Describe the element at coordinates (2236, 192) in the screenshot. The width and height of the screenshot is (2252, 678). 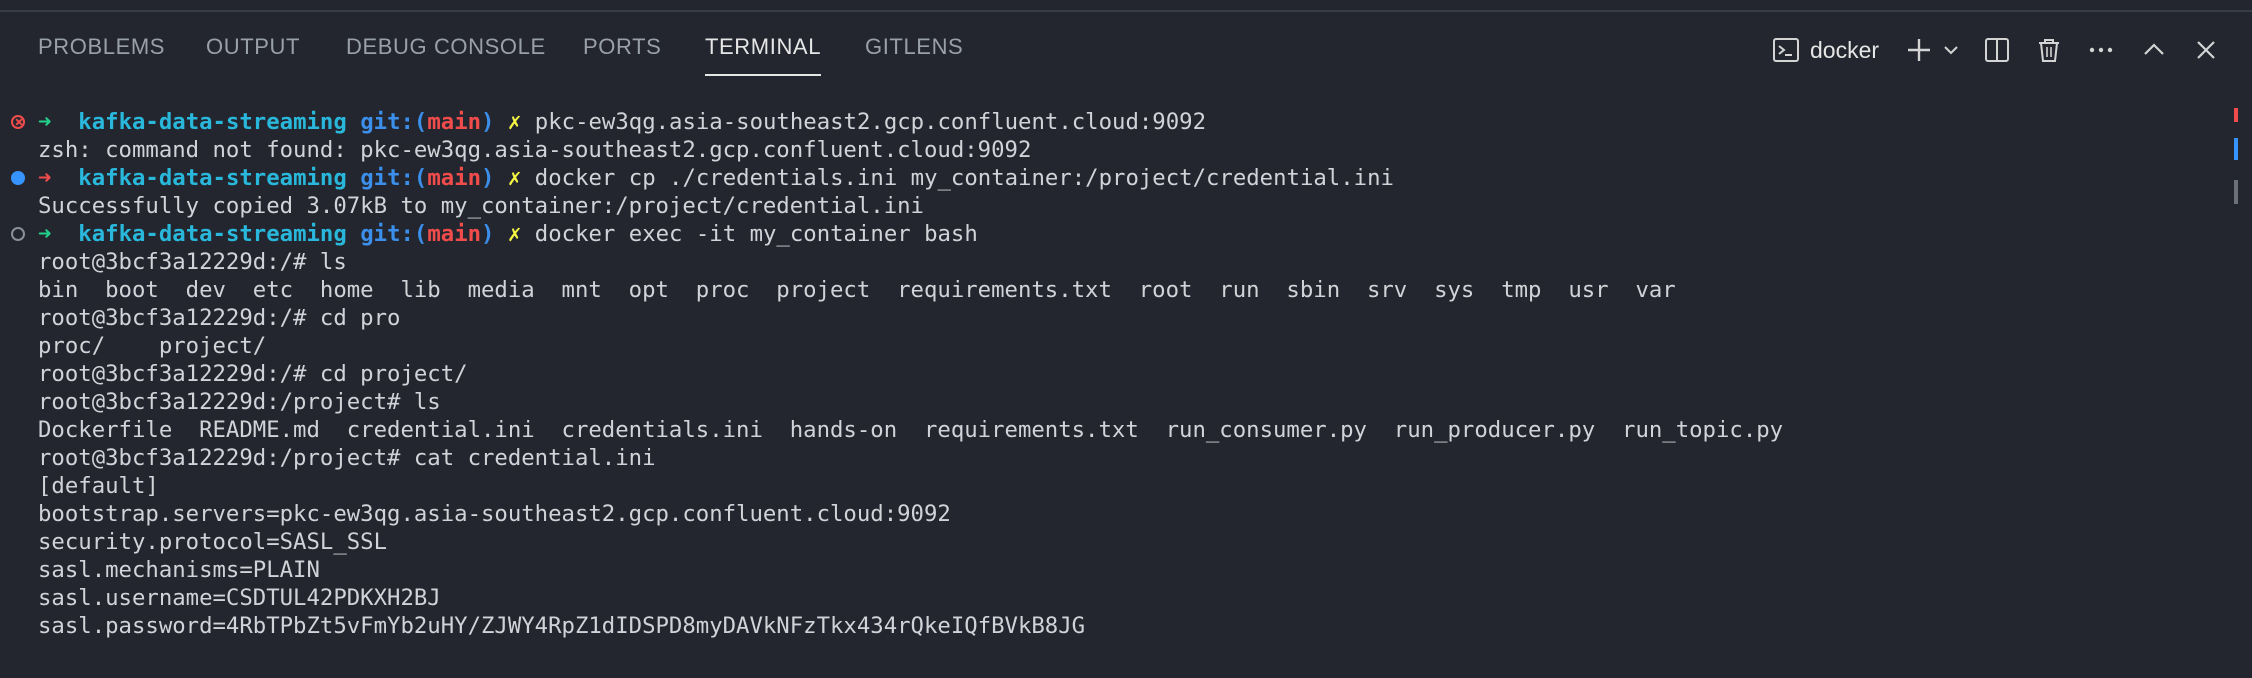
I see `scroll-thumb` at that location.